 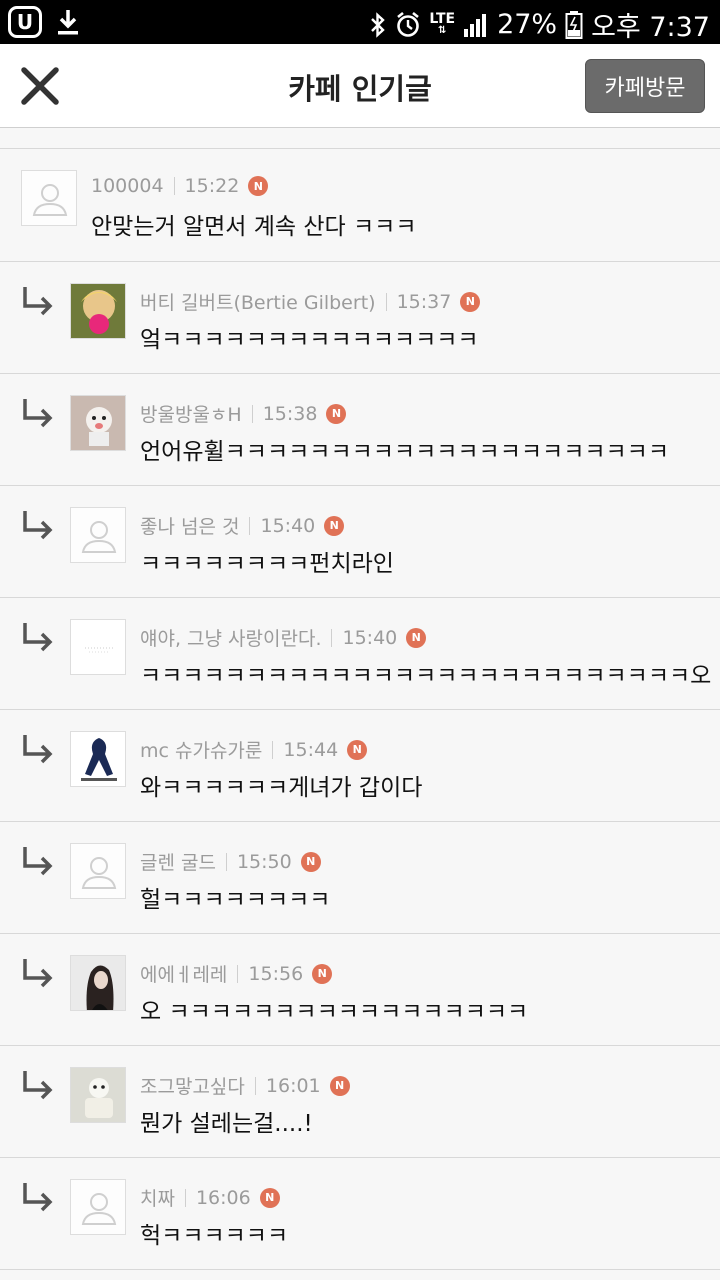 I want to click on comment-author: 조그맣고싶다, so click(x=192, y=1085).